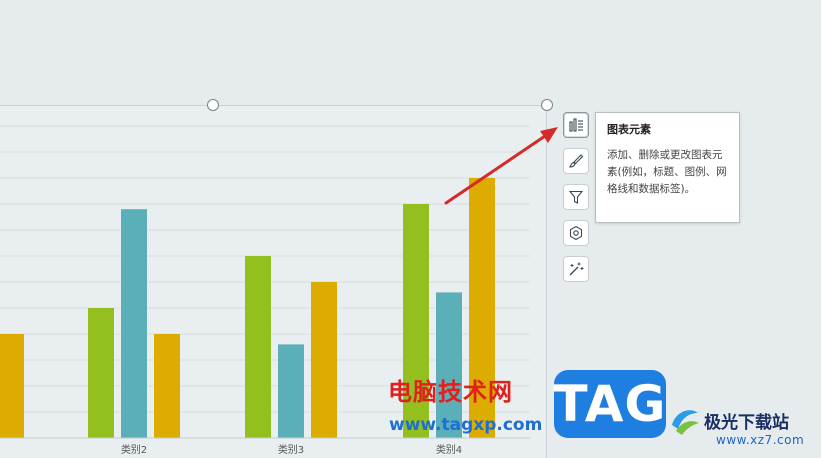  I want to click on bar-series2-cat1, so click(134, 323).